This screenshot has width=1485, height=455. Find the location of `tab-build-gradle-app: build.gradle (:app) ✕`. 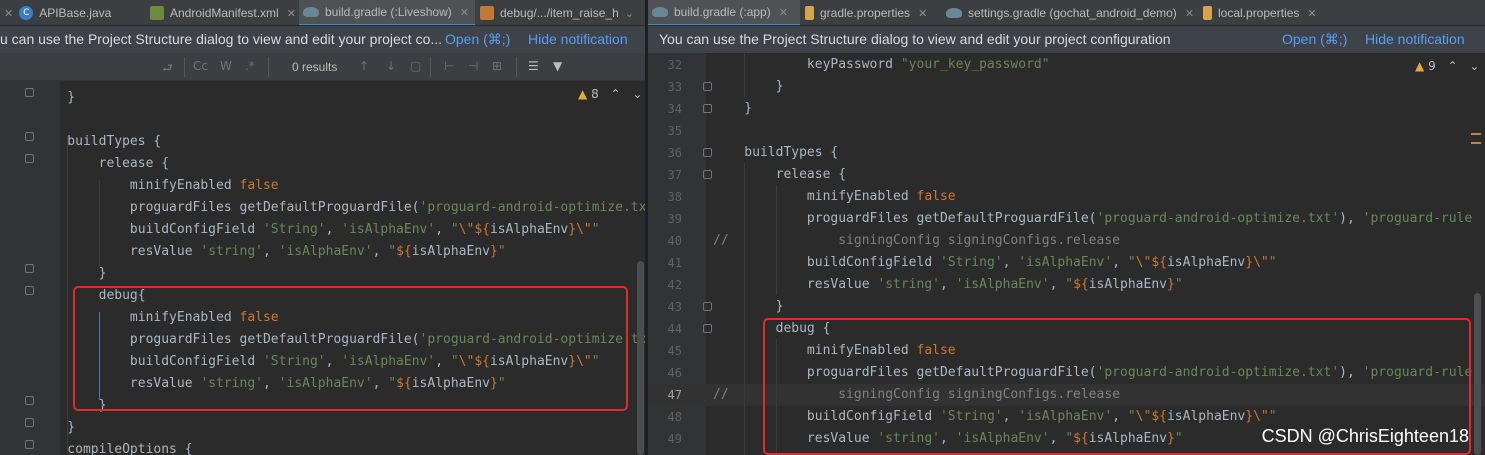

tab-build-gradle-app: build.gradle (:app) ✕ is located at coordinates (724, 12).